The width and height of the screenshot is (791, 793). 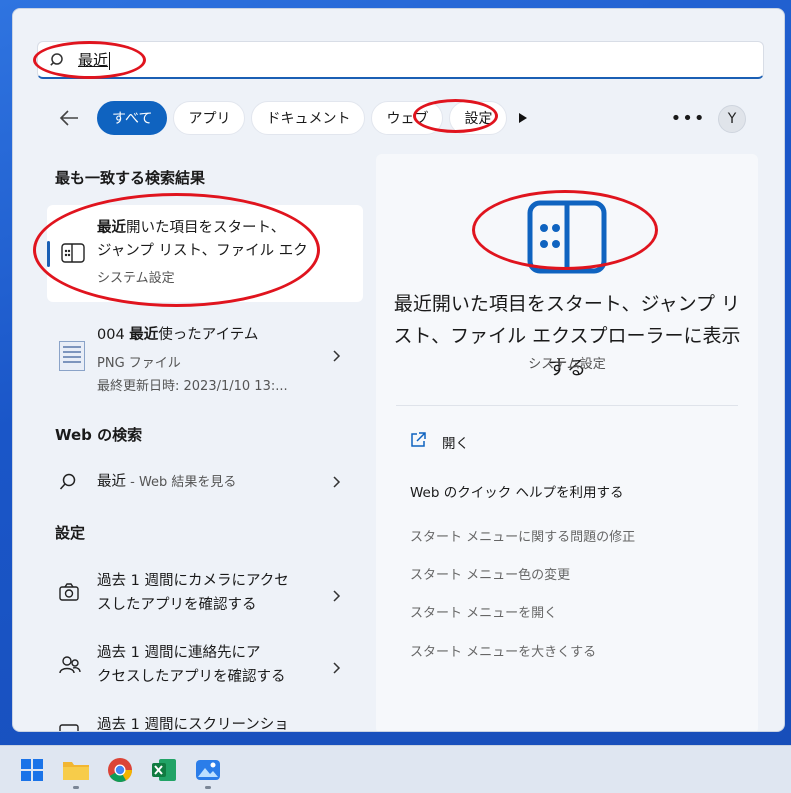 I want to click on windows-start-icon, so click(x=32, y=770).